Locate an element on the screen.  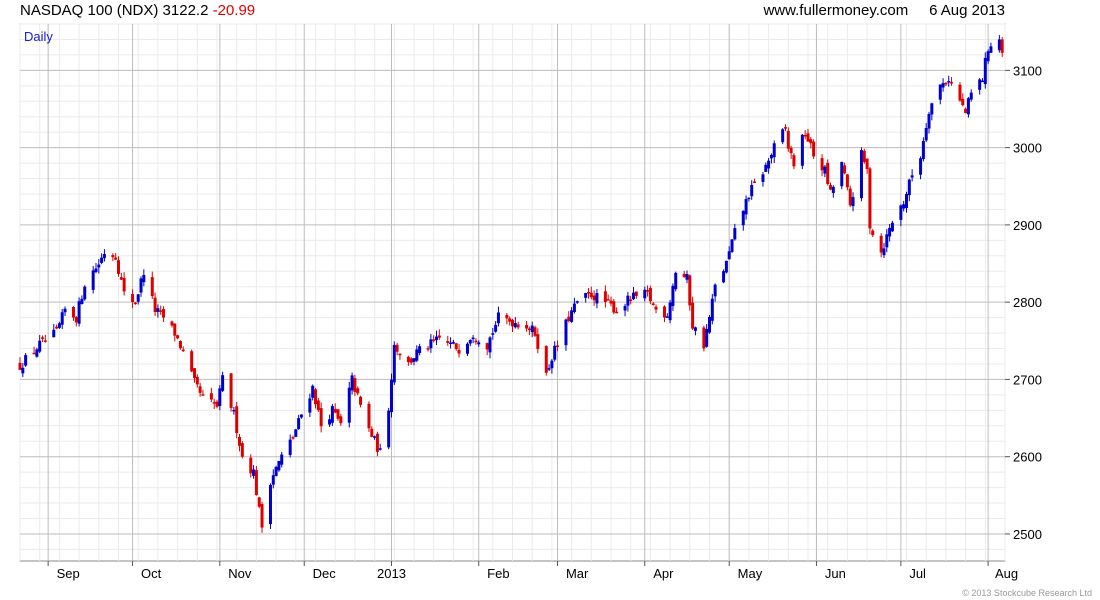
y-tick-label: 2900 is located at coordinates (1027, 225).